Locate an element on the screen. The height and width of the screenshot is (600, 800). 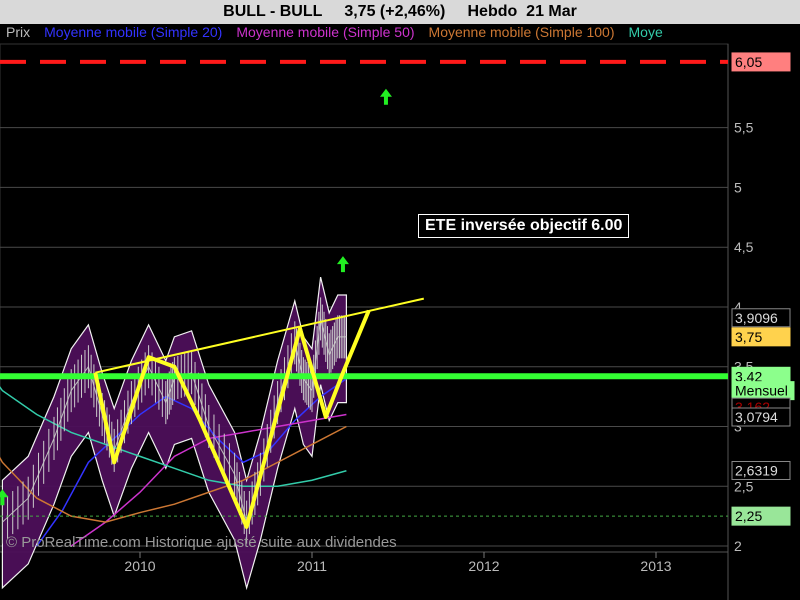
y-tick-label: 2 is located at coordinates (738, 546).